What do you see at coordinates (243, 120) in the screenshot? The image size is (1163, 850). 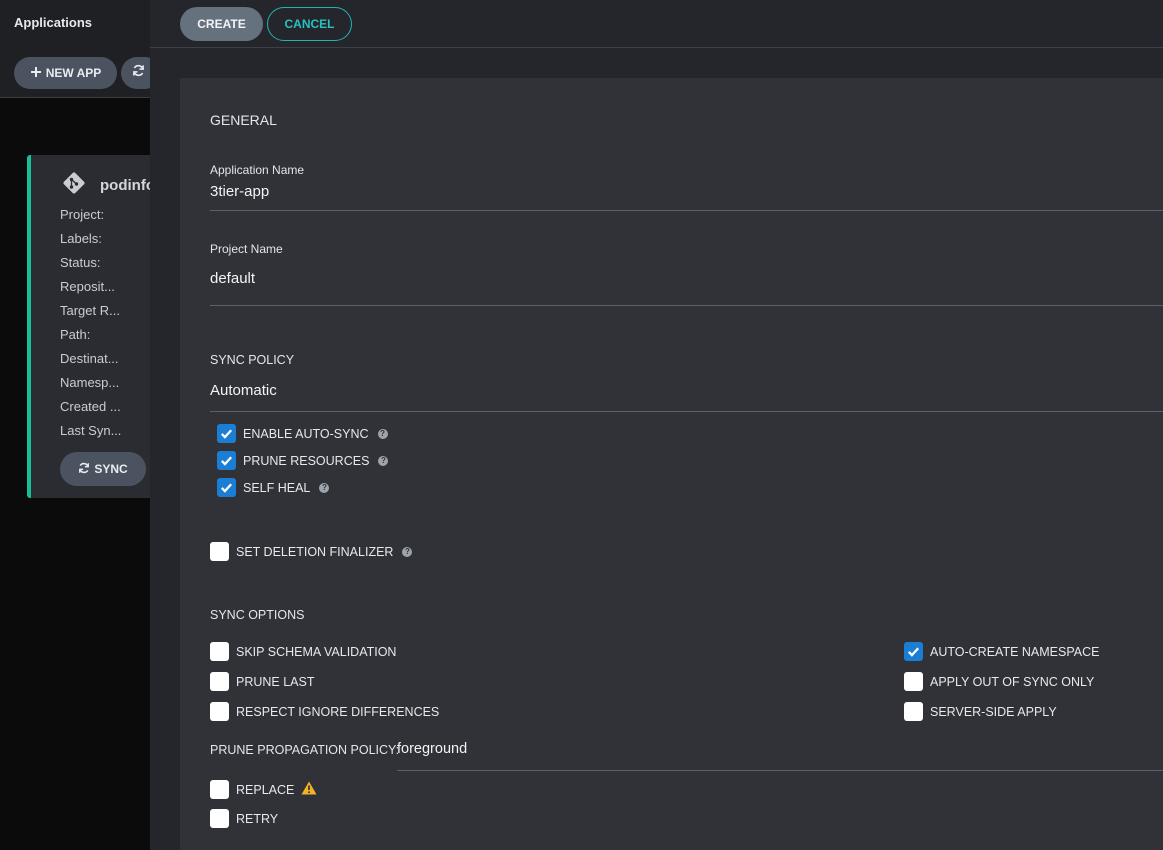 I see `section-title-general: GENERAL` at bounding box center [243, 120].